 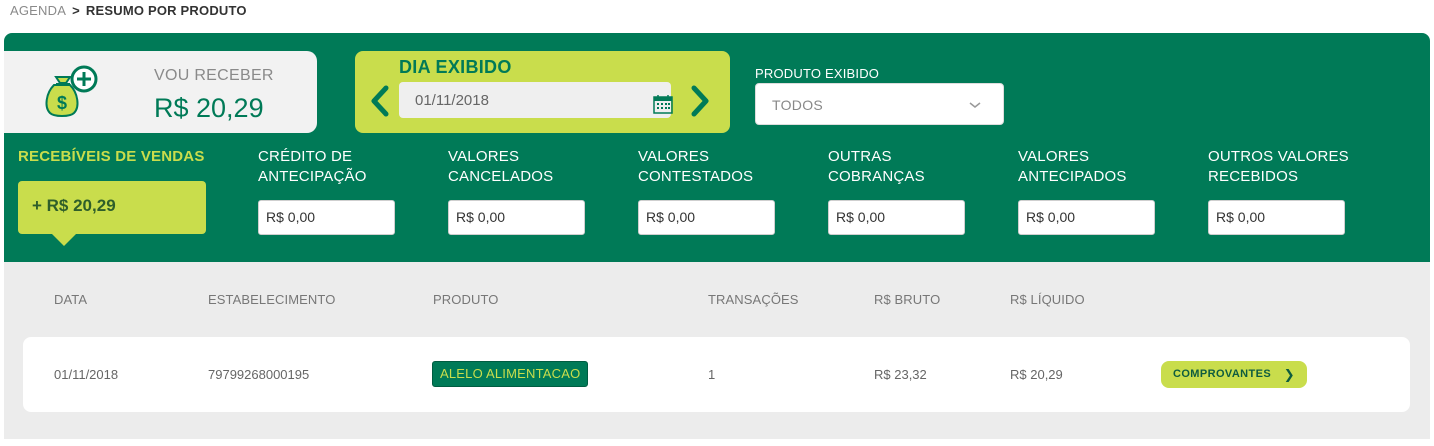 What do you see at coordinates (706, 217) in the screenshot?
I see `category-contested-value: R$ 0,00` at bounding box center [706, 217].